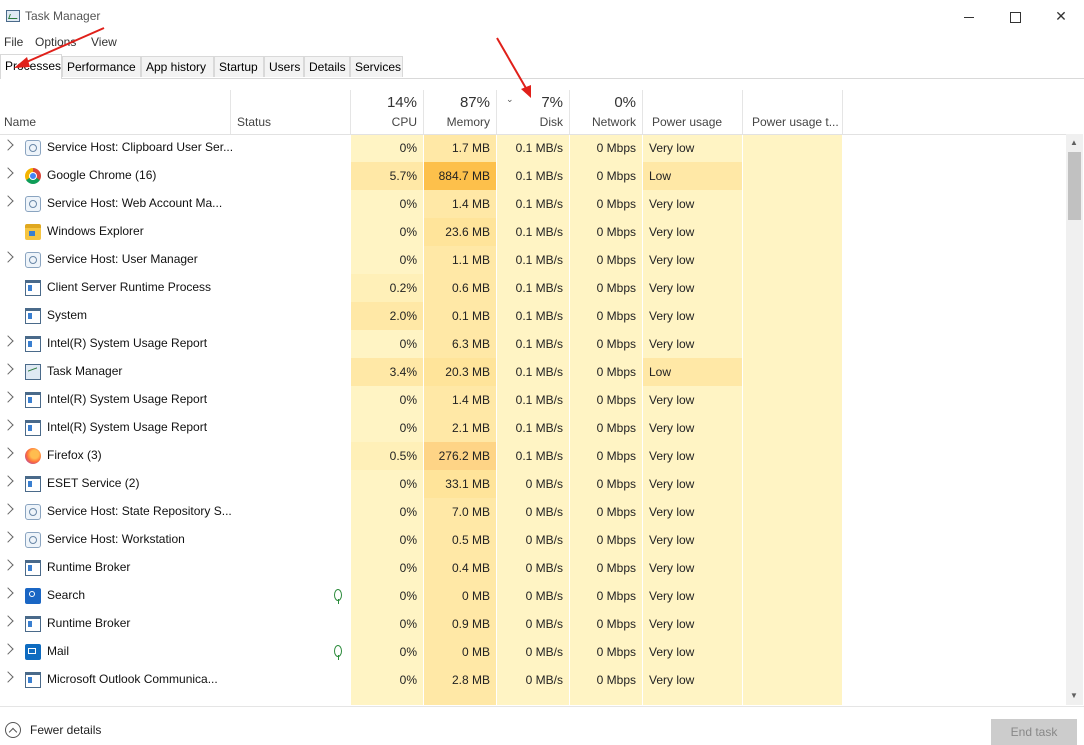 The image size is (1084, 745). I want to click on power-usage-value: Low, so click(660, 372).